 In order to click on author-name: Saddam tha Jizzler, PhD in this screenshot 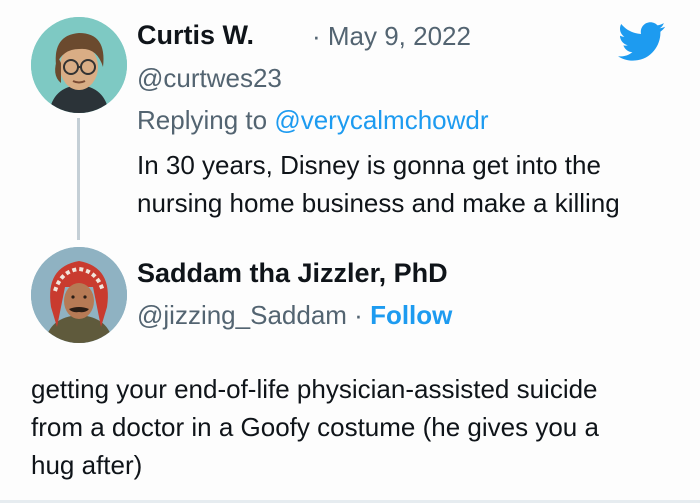, I will do `click(292, 273)`.